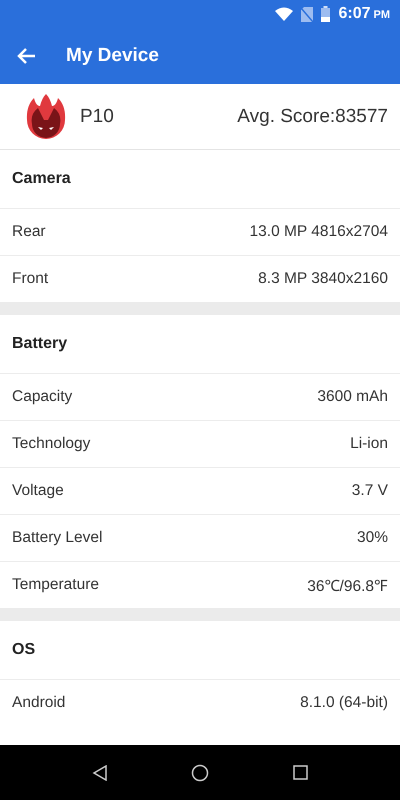  What do you see at coordinates (26, 56) in the screenshot?
I see `back-icon` at bounding box center [26, 56].